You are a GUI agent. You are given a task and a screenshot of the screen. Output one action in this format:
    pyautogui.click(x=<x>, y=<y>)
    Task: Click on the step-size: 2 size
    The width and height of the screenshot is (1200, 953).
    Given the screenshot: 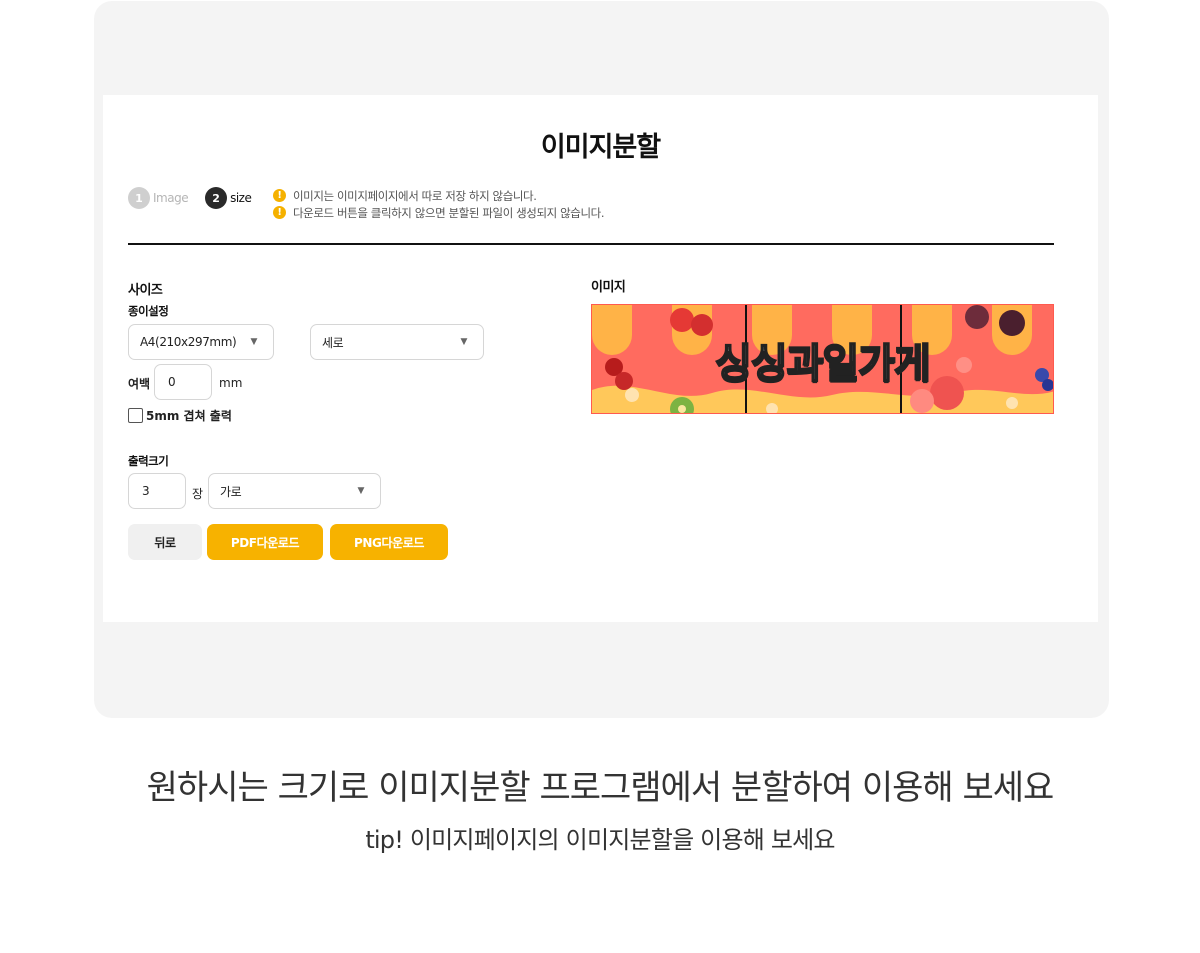 What is the action you would take?
    pyautogui.click(x=228, y=198)
    